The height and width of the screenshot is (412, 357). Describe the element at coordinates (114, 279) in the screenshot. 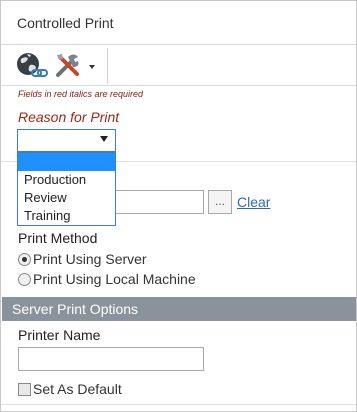

I see `radio-label: Print Using Local Machine` at that location.